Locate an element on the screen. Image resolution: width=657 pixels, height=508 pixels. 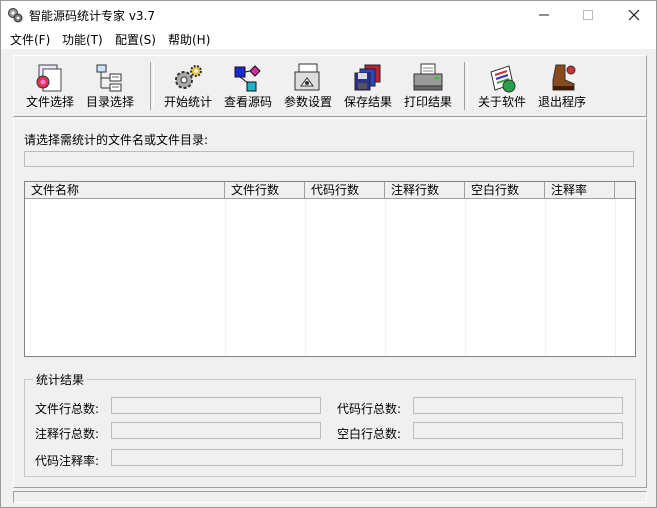
path-field is located at coordinates (329, 159).